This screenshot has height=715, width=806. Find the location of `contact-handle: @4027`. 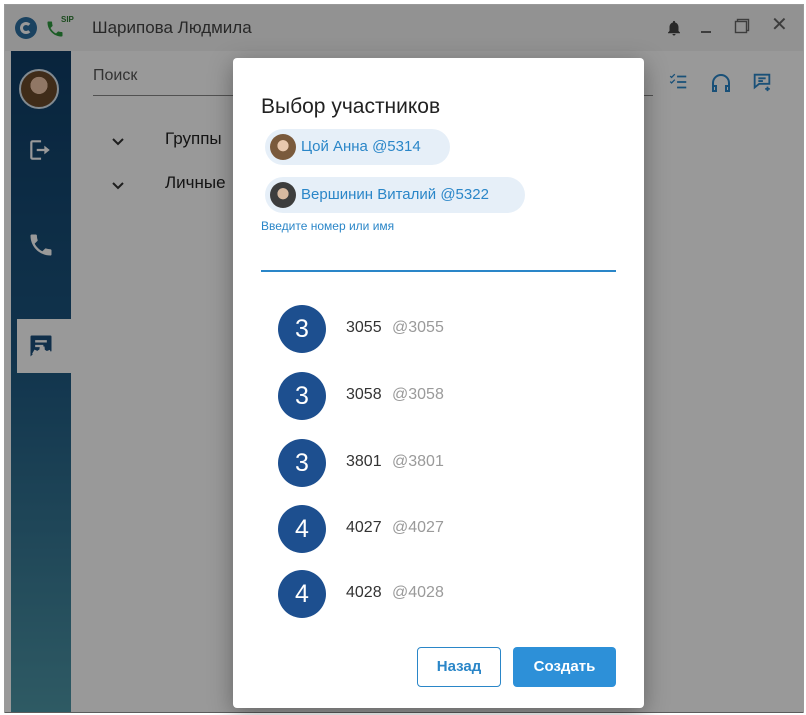

contact-handle: @4027 is located at coordinates (418, 527).